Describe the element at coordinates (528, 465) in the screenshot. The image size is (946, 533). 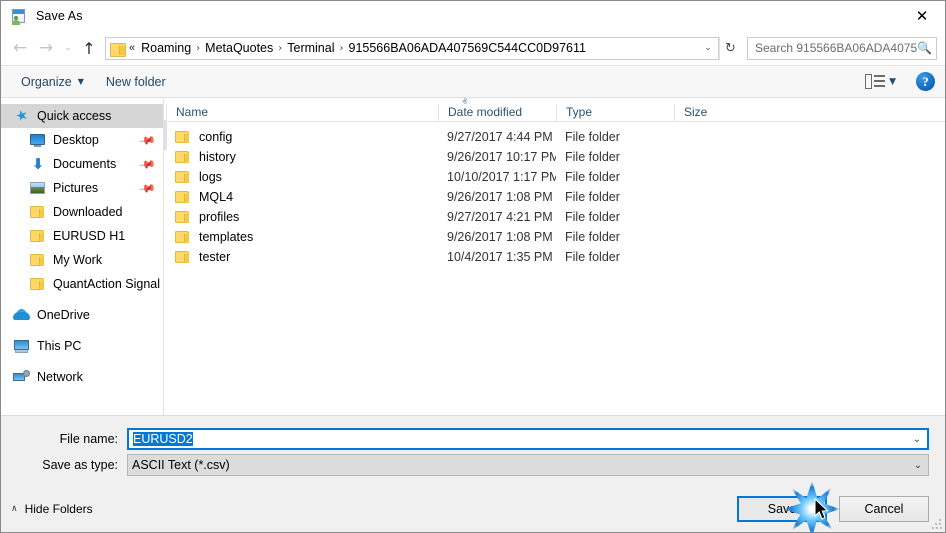
I see `save-as-type-select: ASCII Text (*.csv) ⌄` at that location.